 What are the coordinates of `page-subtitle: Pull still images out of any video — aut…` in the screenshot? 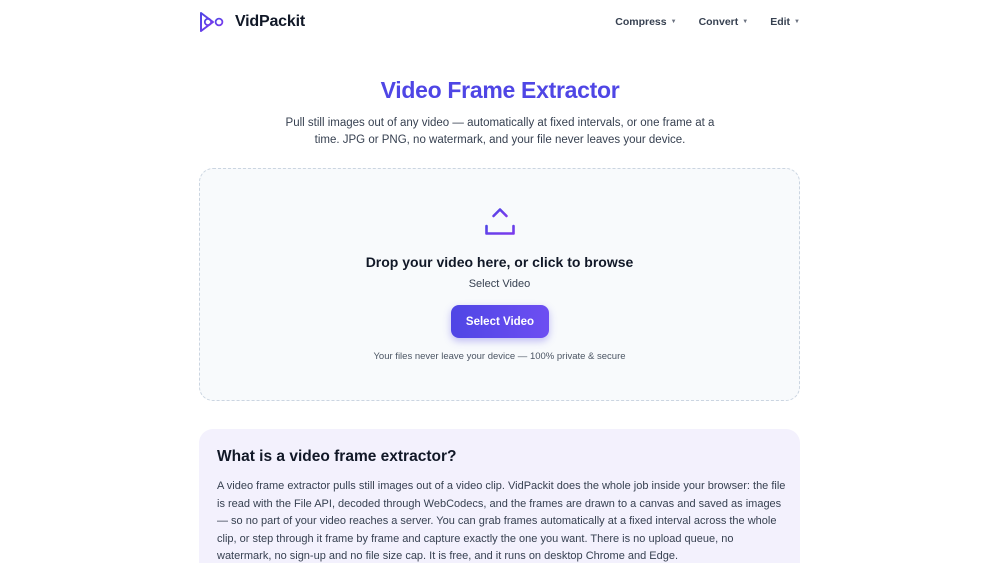 It's located at (500, 131).